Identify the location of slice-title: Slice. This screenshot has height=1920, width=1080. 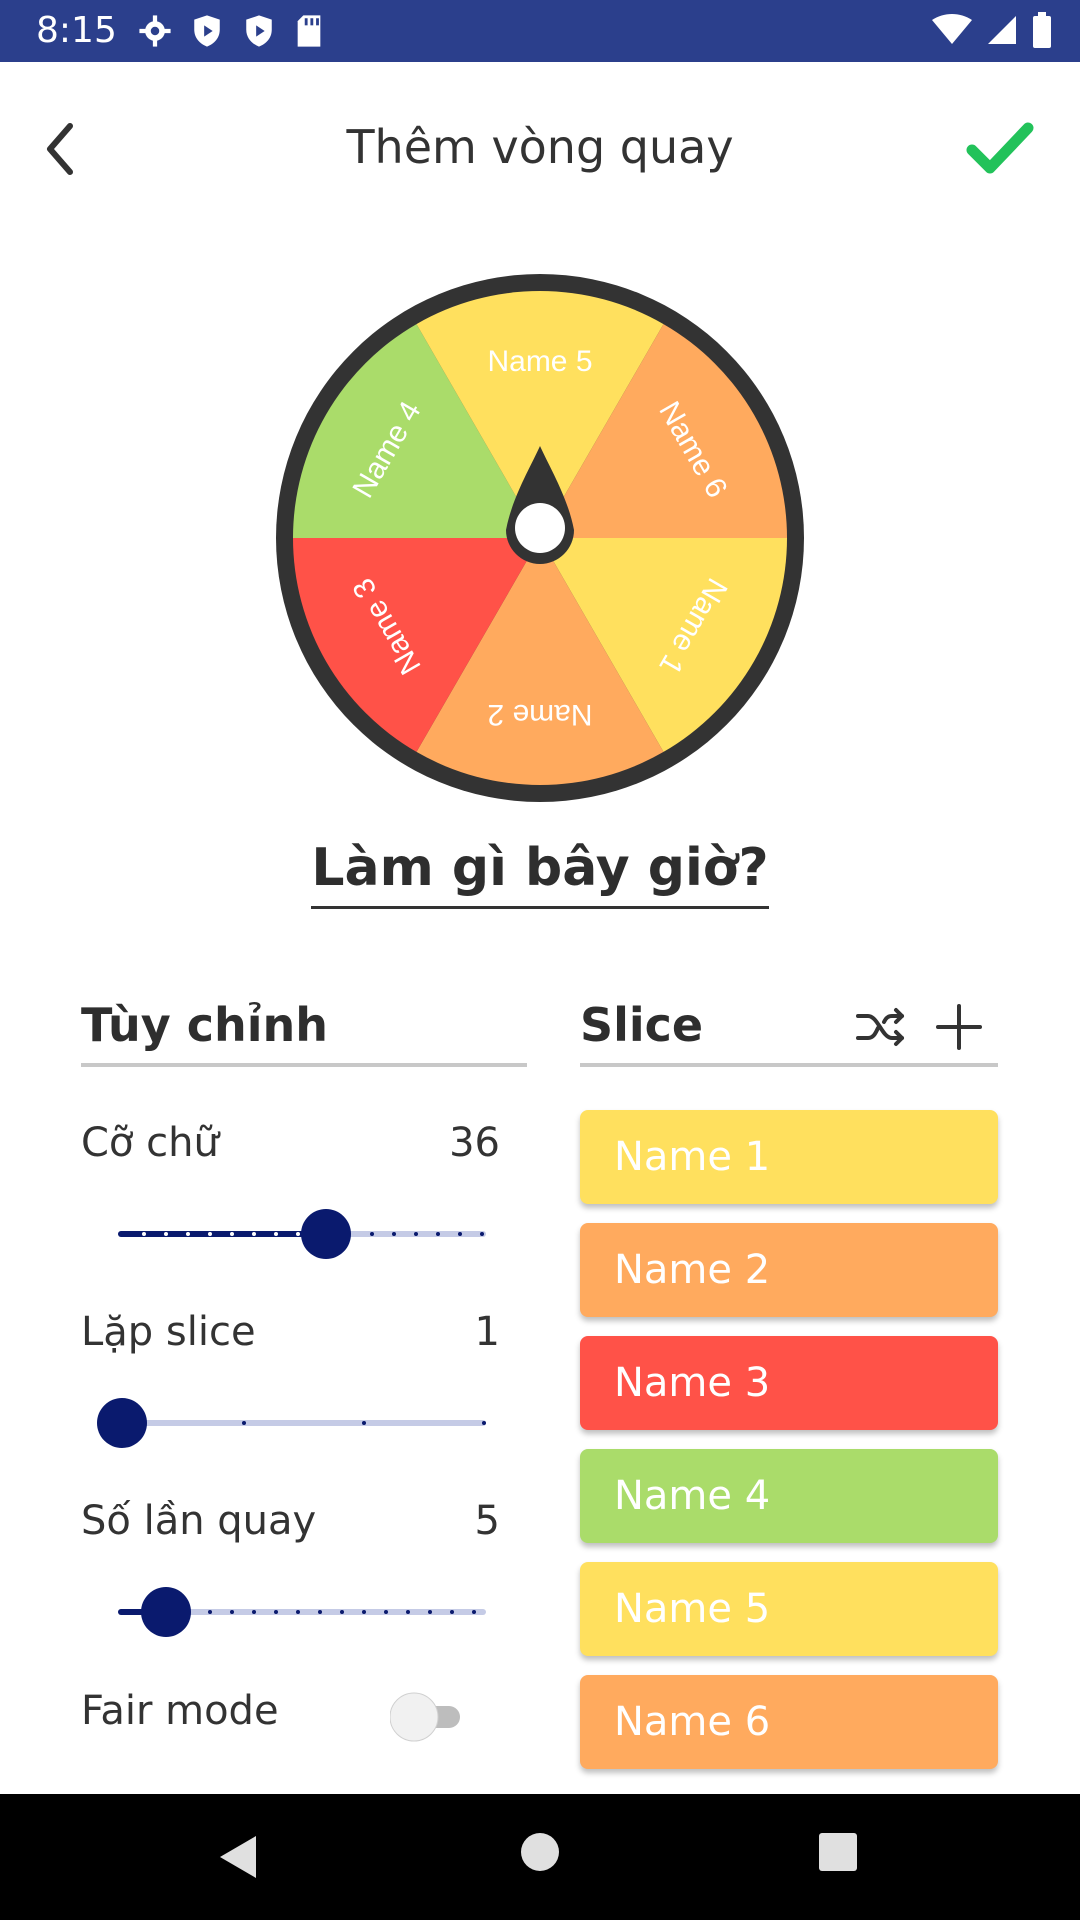
(642, 1025).